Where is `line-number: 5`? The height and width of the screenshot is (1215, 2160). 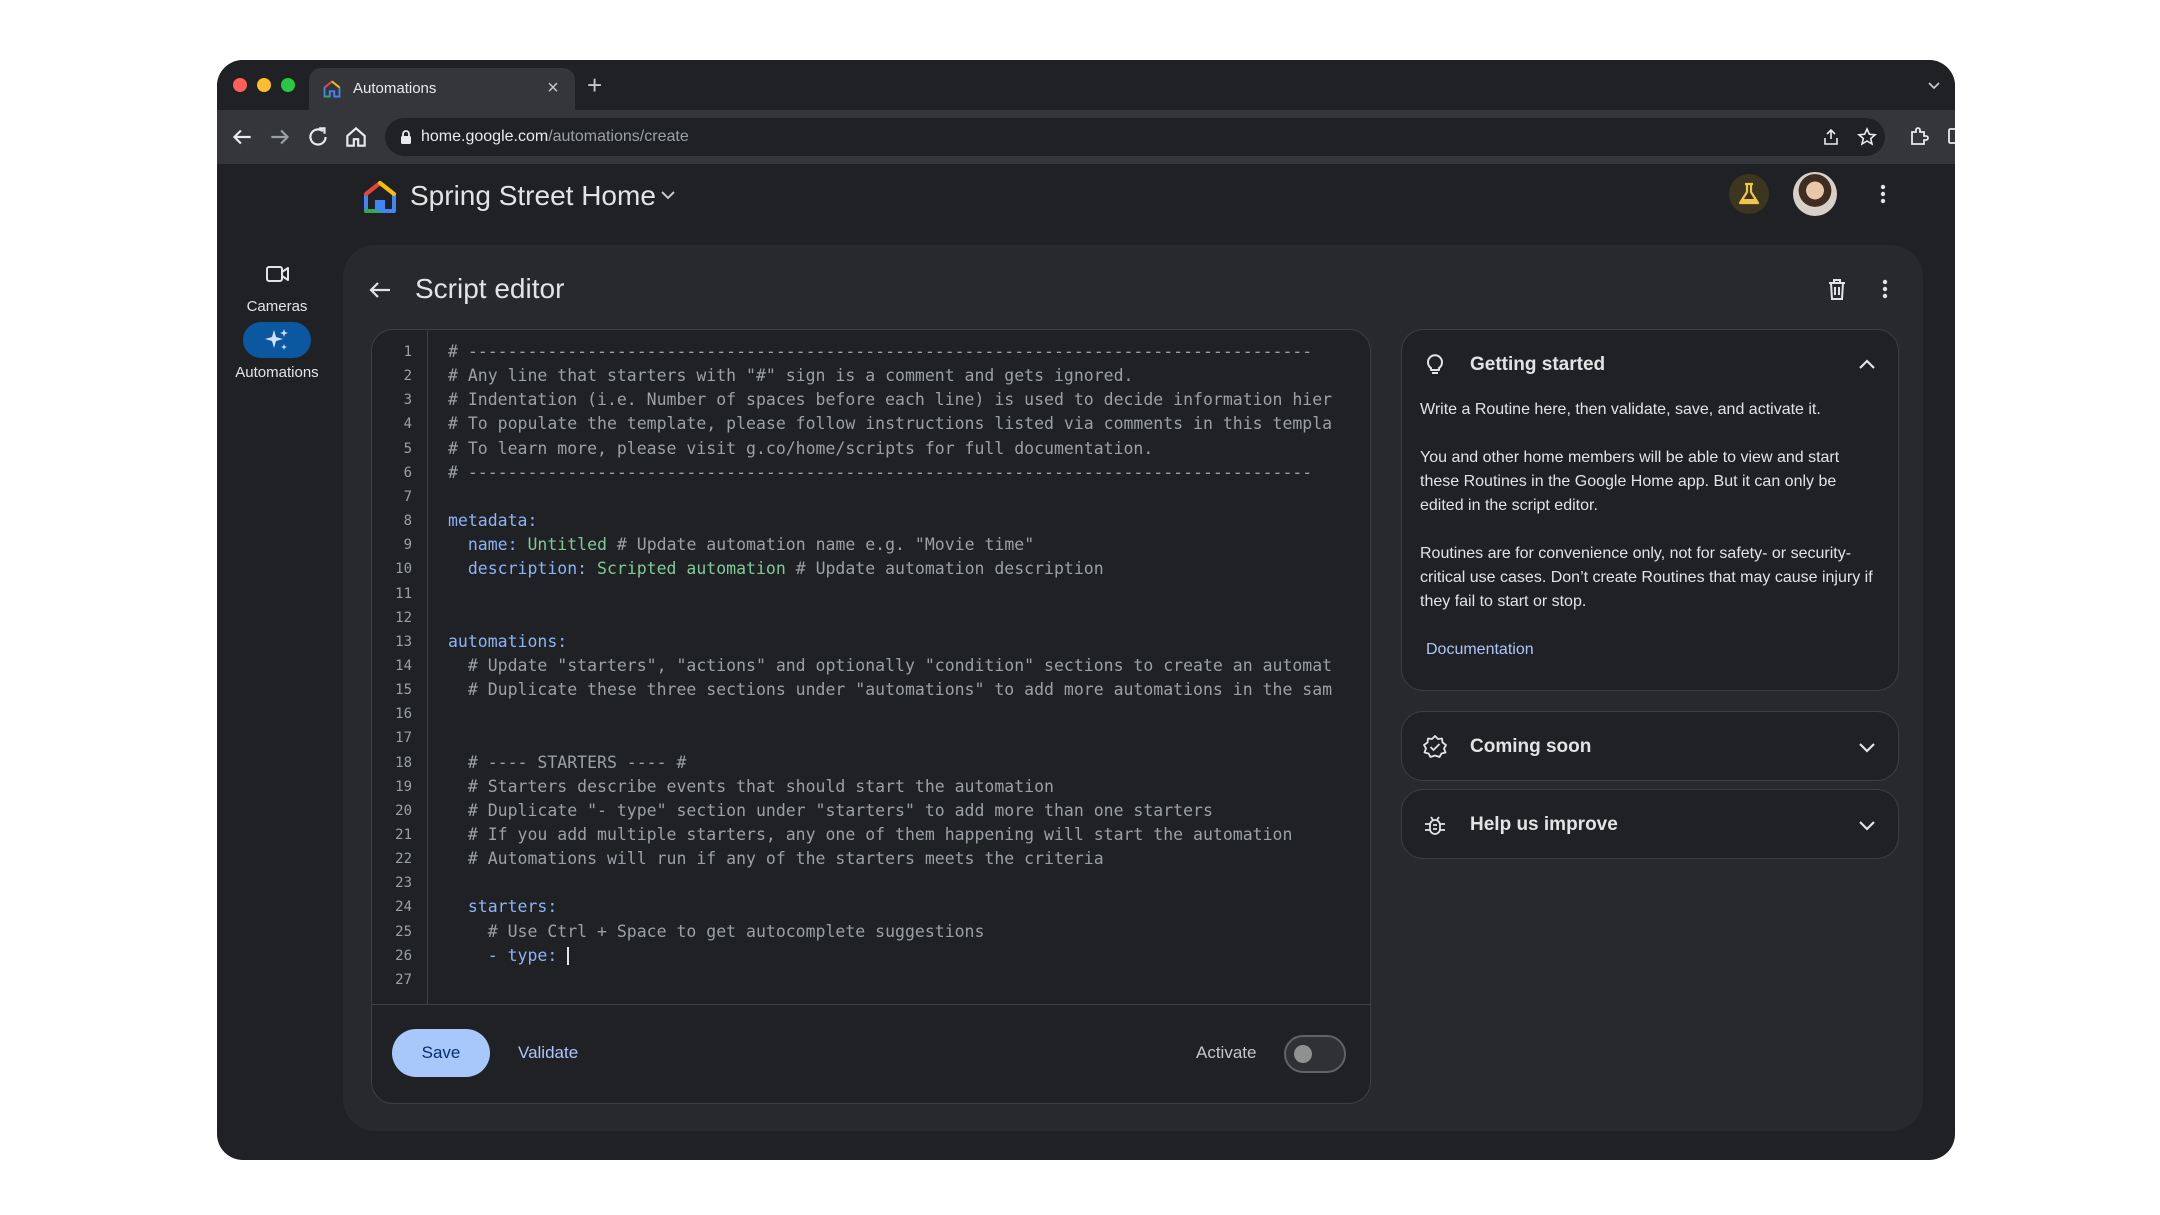
line-number: 5 is located at coordinates (407, 448).